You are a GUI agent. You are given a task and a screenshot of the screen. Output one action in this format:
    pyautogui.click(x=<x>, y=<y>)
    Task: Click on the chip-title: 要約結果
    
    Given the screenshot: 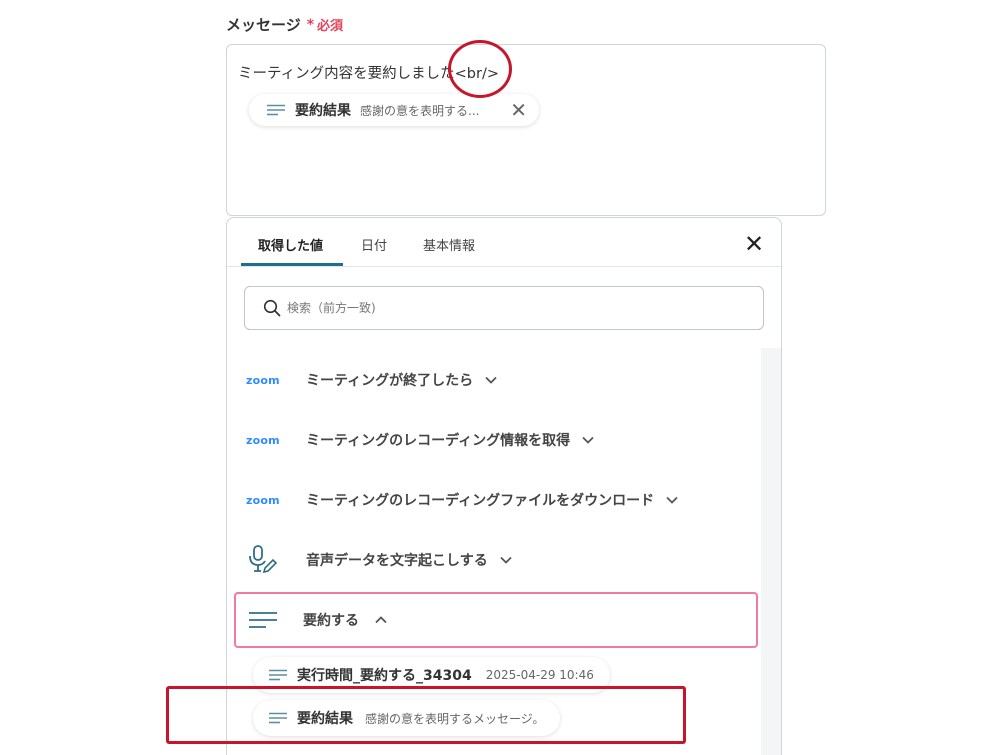 What is the action you would take?
    pyautogui.click(x=323, y=111)
    